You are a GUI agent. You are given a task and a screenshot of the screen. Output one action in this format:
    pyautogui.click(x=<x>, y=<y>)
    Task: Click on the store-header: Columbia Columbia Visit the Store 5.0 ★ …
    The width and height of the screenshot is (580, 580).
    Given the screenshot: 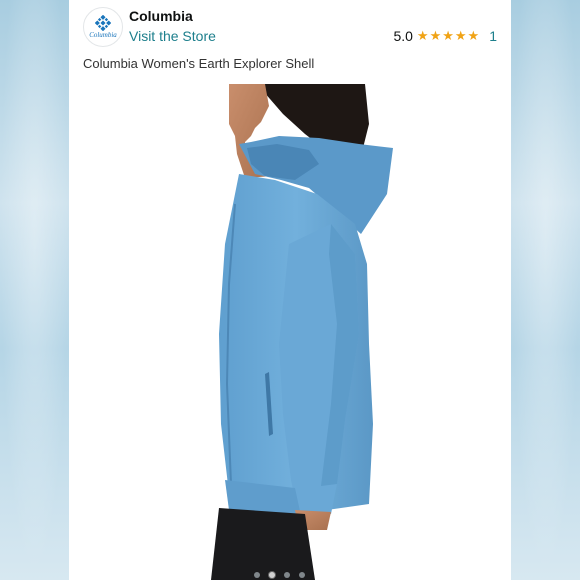 What is the action you would take?
    pyautogui.click(x=290, y=42)
    